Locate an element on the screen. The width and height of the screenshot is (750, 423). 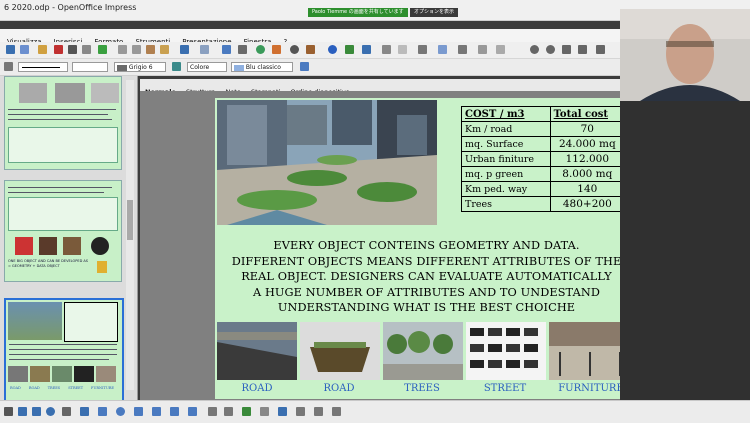
line-tool-icon is located at coordinates (22, 411).